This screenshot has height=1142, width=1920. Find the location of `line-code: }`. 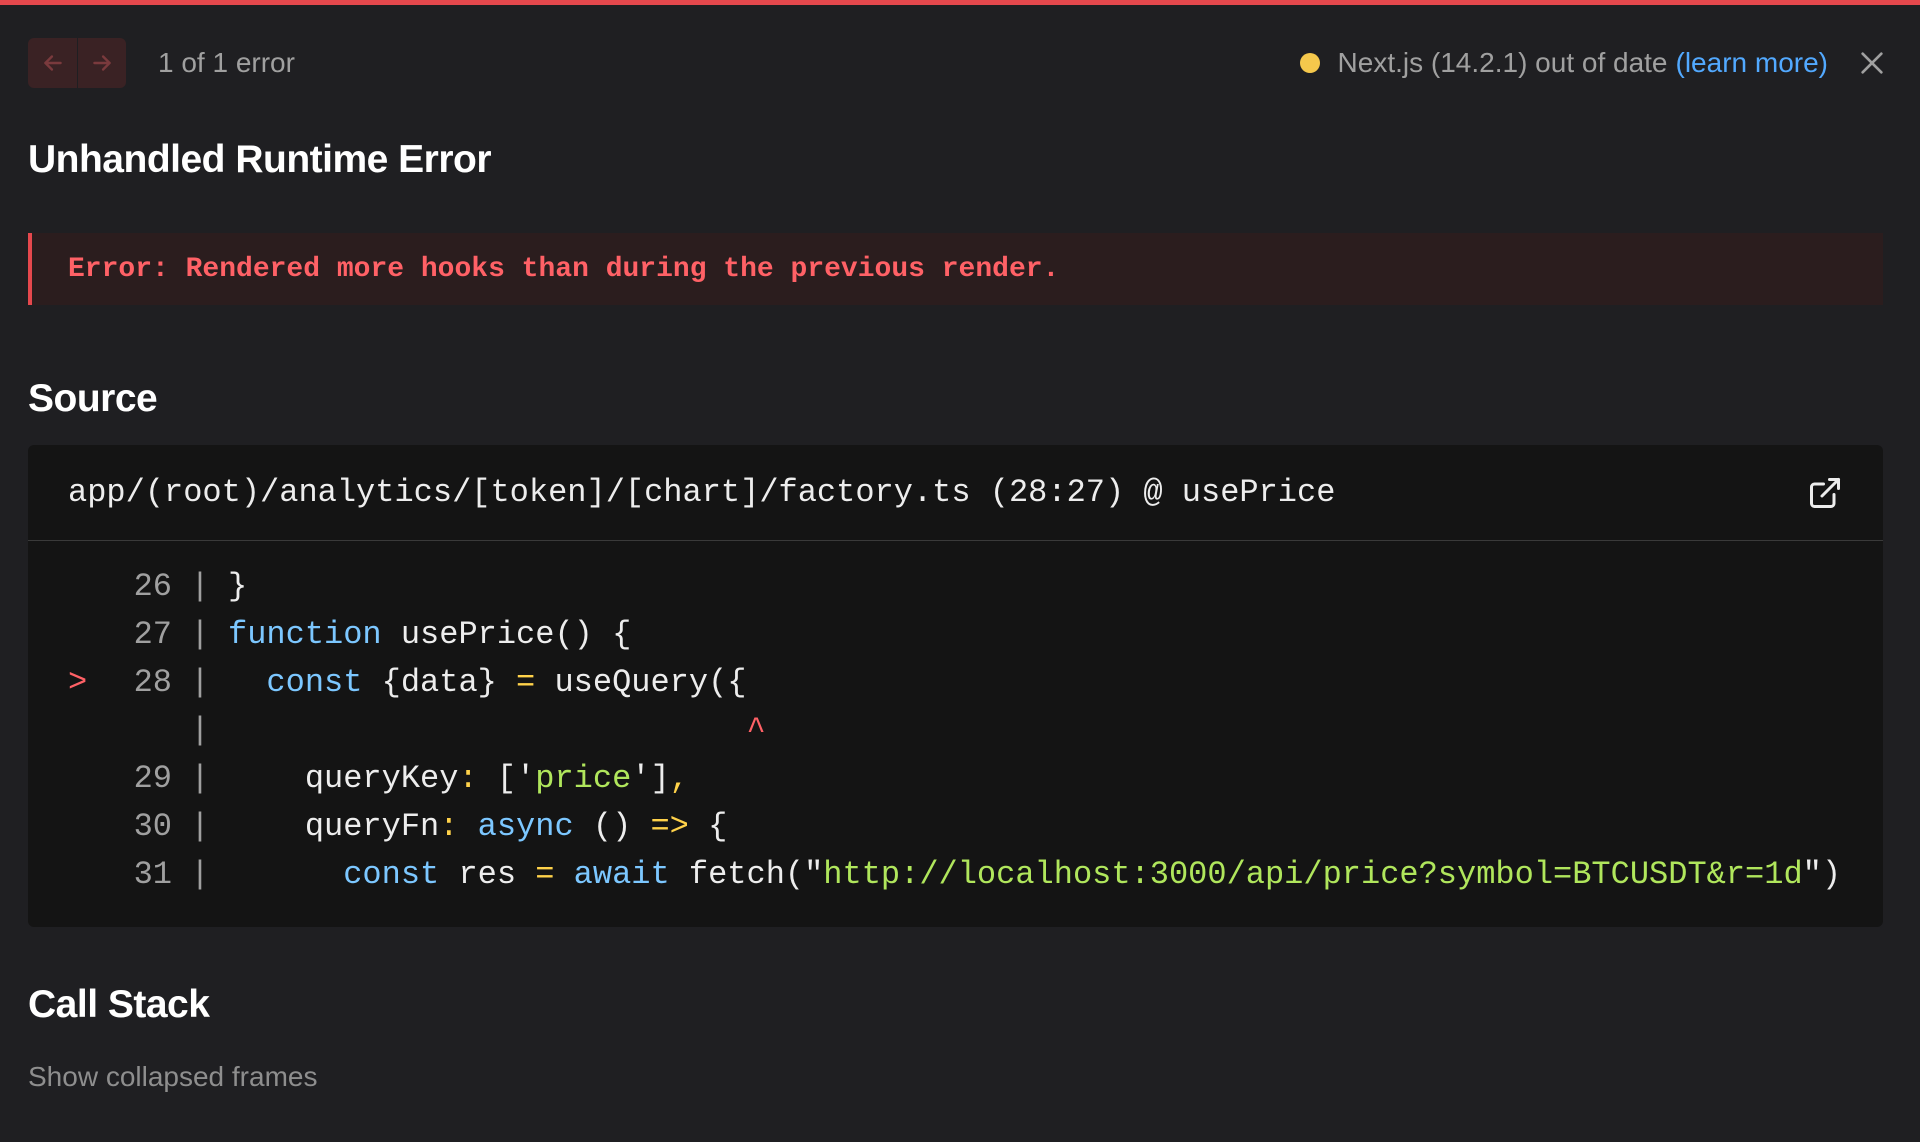

line-code: } is located at coordinates (238, 586).